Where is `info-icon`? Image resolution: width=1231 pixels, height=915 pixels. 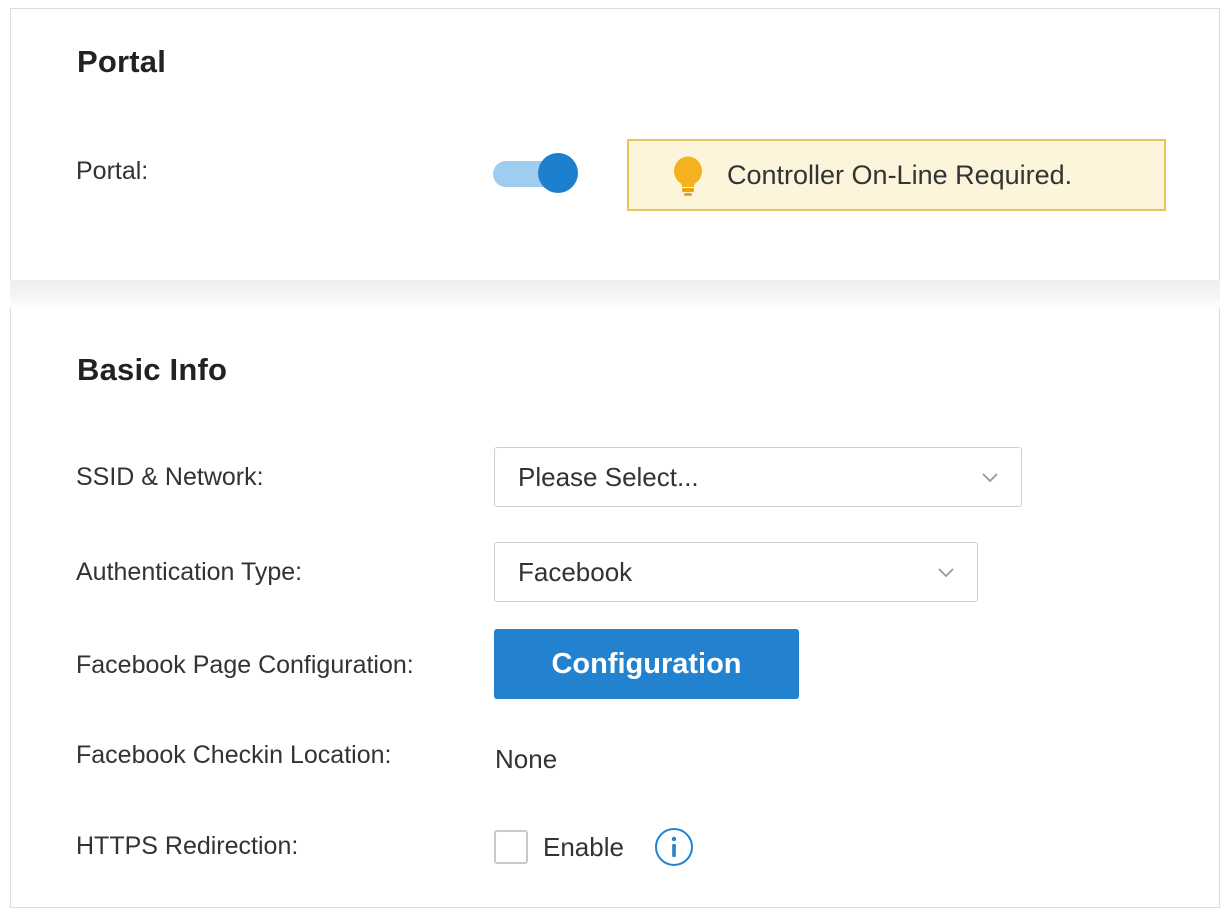
info-icon is located at coordinates (674, 847).